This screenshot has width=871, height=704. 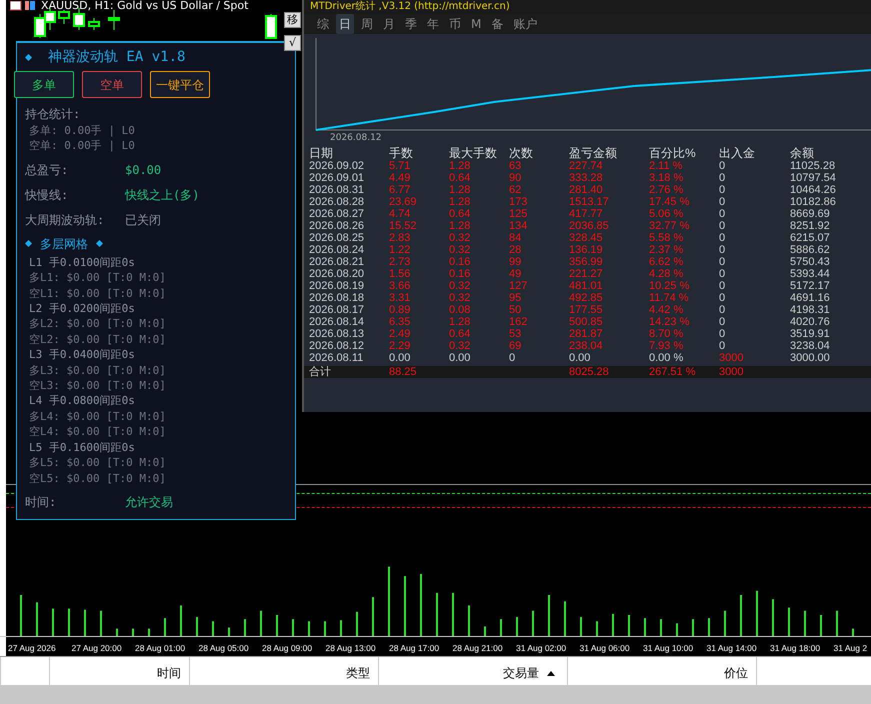 I want to click on time-axis-label: 27 Aug 2026, so click(x=32, y=648).